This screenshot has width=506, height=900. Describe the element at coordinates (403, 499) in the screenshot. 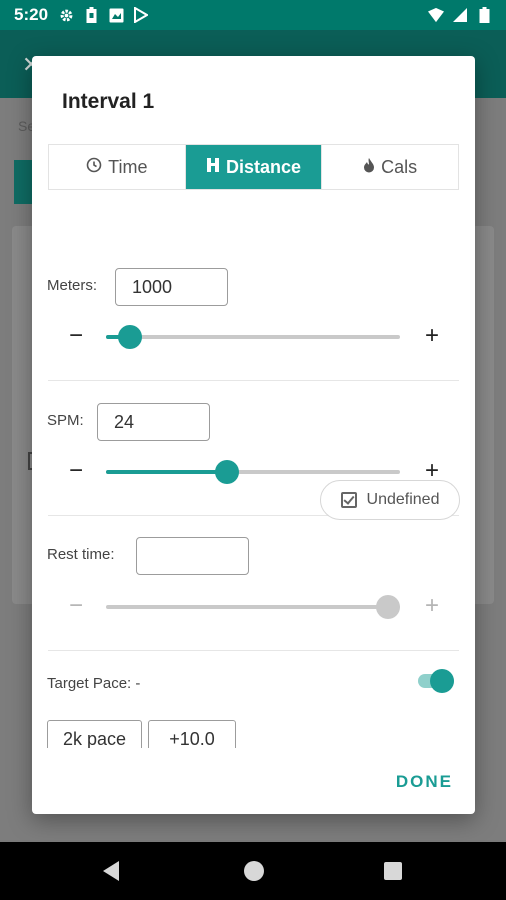

I see `undefined-label: Undefined` at that location.